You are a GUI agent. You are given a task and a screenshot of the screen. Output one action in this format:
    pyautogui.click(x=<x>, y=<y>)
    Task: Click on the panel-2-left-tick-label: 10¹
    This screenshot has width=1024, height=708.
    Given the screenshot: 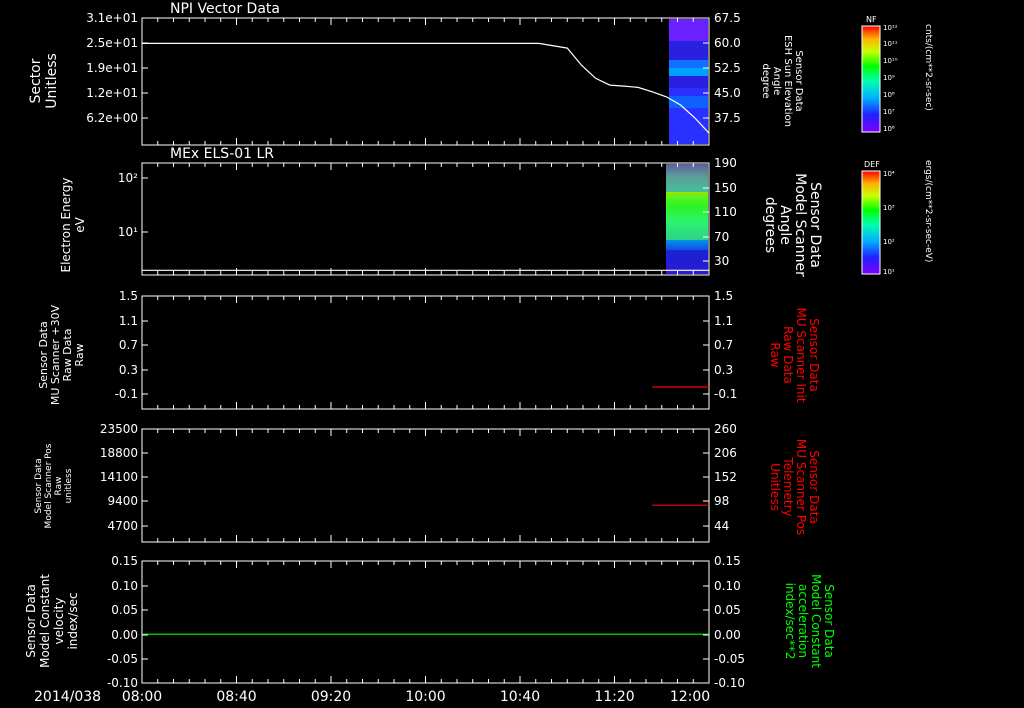 What is the action you would take?
    pyautogui.click(x=128, y=232)
    